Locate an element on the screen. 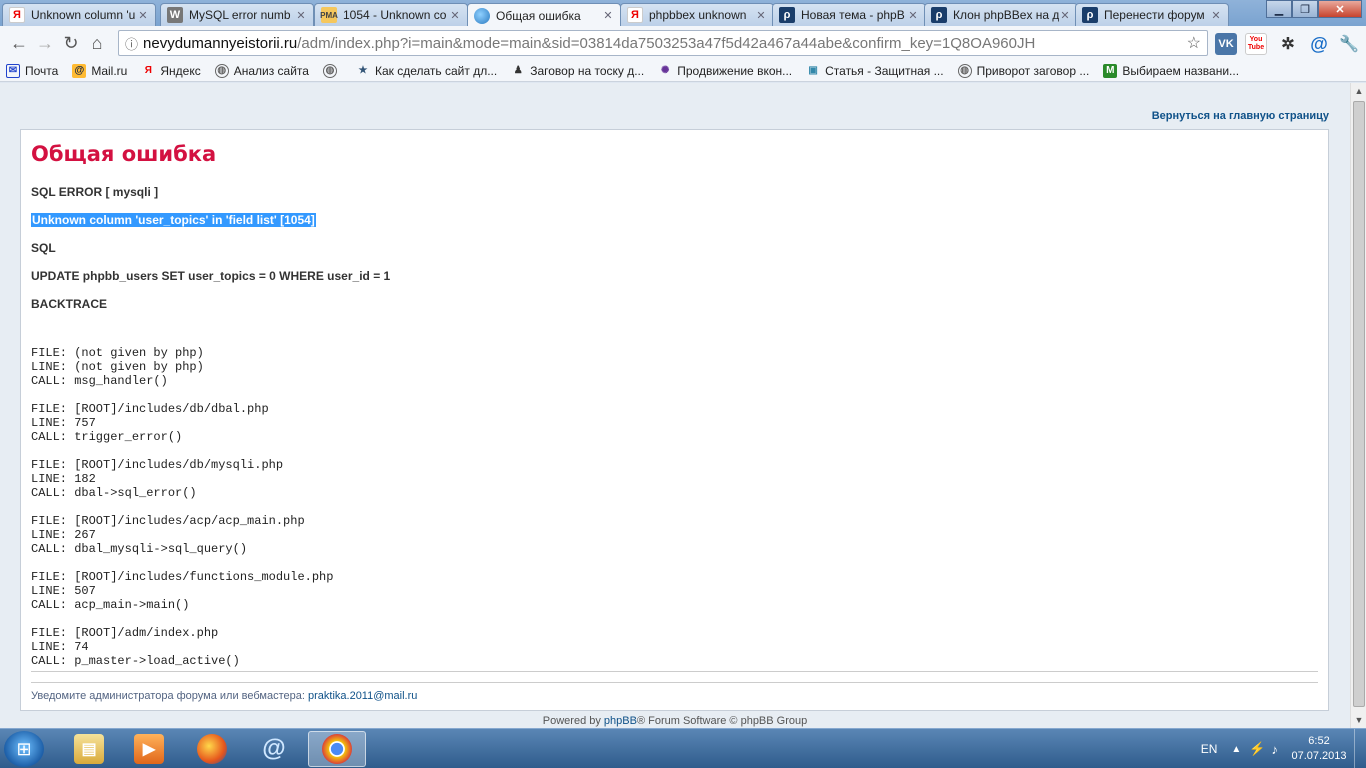 The width and height of the screenshot is (1366, 768). browser-tab-active: Общая ошибка ✕ is located at coordinates (544, 15).